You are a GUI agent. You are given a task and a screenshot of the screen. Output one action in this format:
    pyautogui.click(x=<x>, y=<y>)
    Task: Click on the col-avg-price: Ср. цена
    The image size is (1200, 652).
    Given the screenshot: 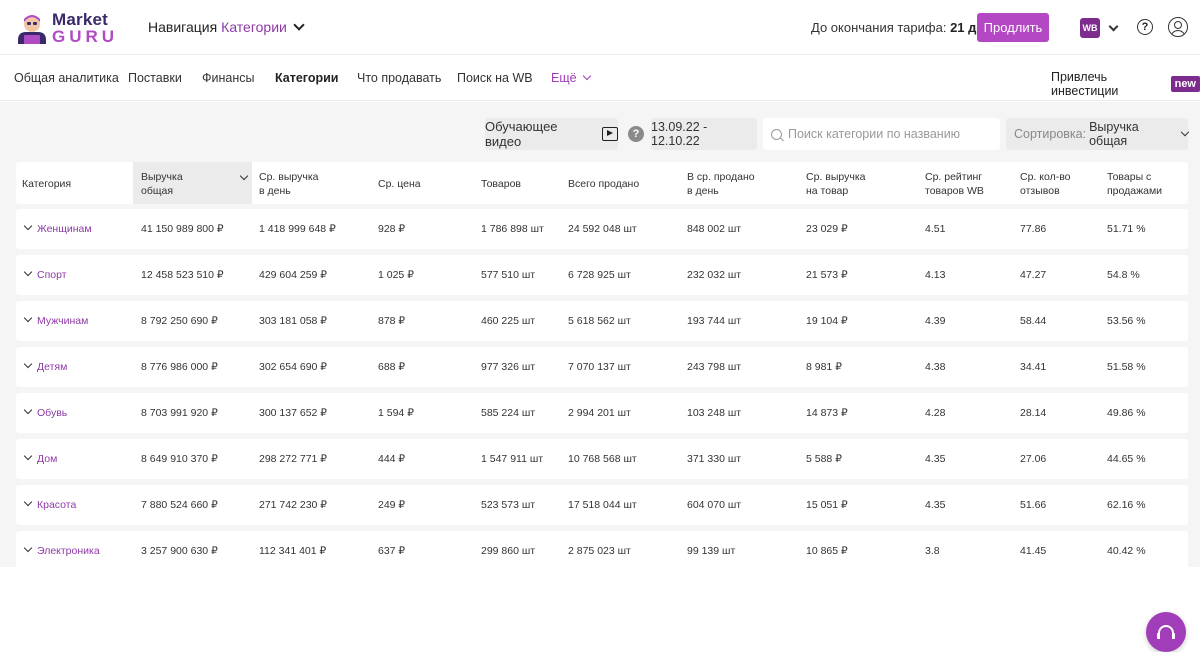 What is the action you would take?
    pyautogui.click(x=399, y=184)
    